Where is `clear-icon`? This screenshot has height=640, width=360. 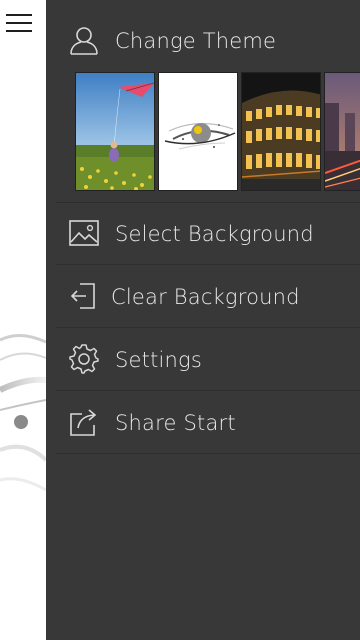 clear-icon is located at coordinates (82, 296).